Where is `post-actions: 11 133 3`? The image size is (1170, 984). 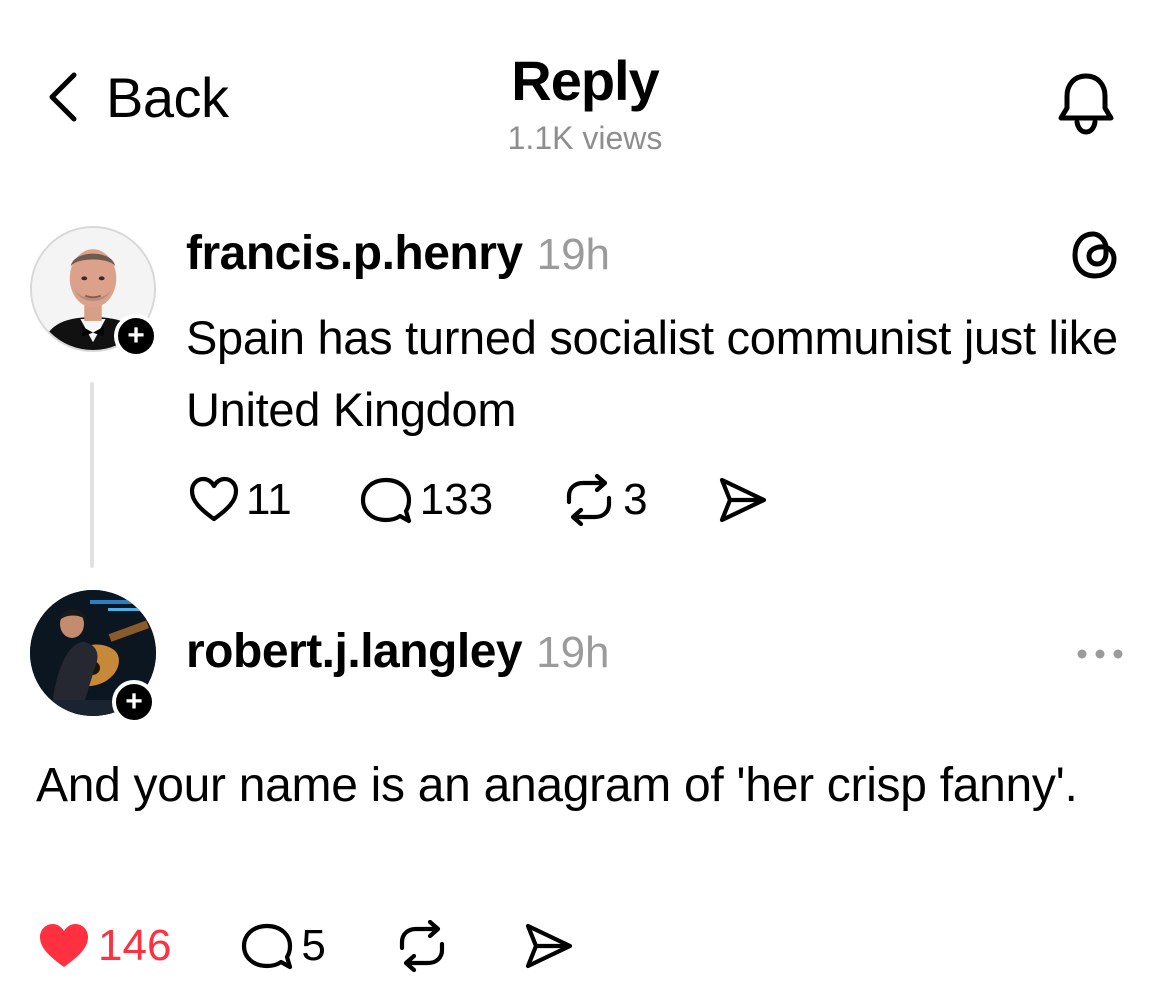 post-actions: 11 133 3 is located at coordinates (479, 500).